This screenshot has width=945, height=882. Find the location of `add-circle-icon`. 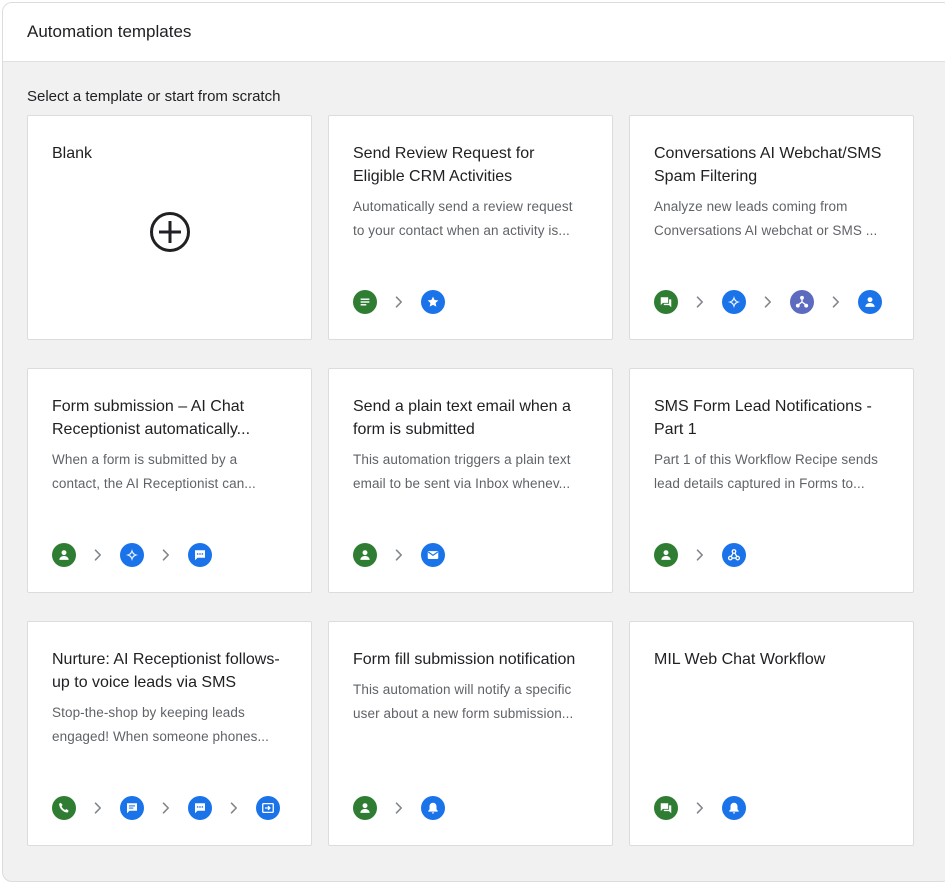

add-circle-icon is located at coordinates (170, 232).